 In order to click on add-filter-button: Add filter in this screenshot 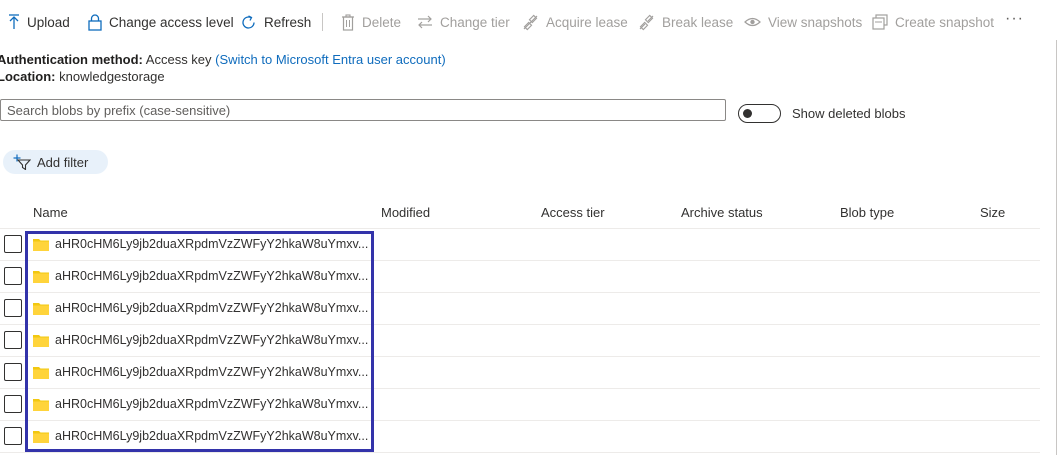, I will do `click(55, 162)`.